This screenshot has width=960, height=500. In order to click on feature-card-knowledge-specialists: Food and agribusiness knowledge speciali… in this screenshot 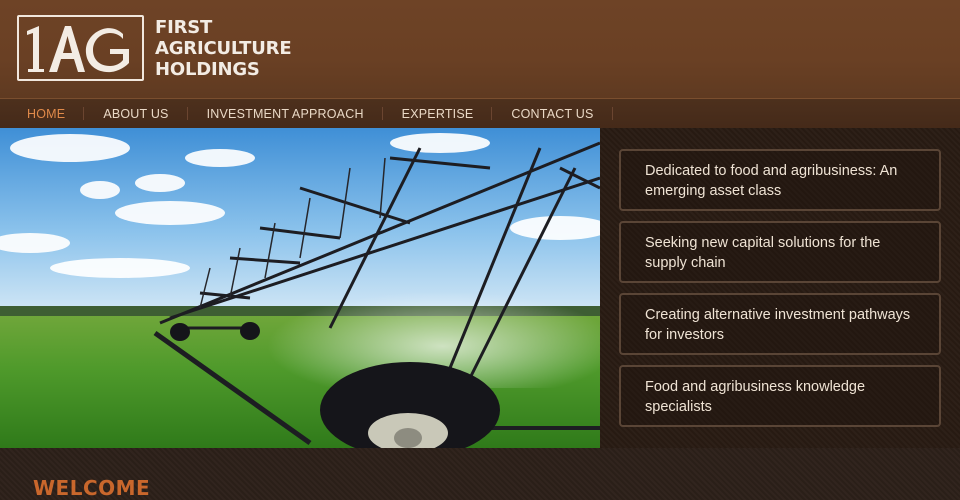, I will do `click(780, 396)`.